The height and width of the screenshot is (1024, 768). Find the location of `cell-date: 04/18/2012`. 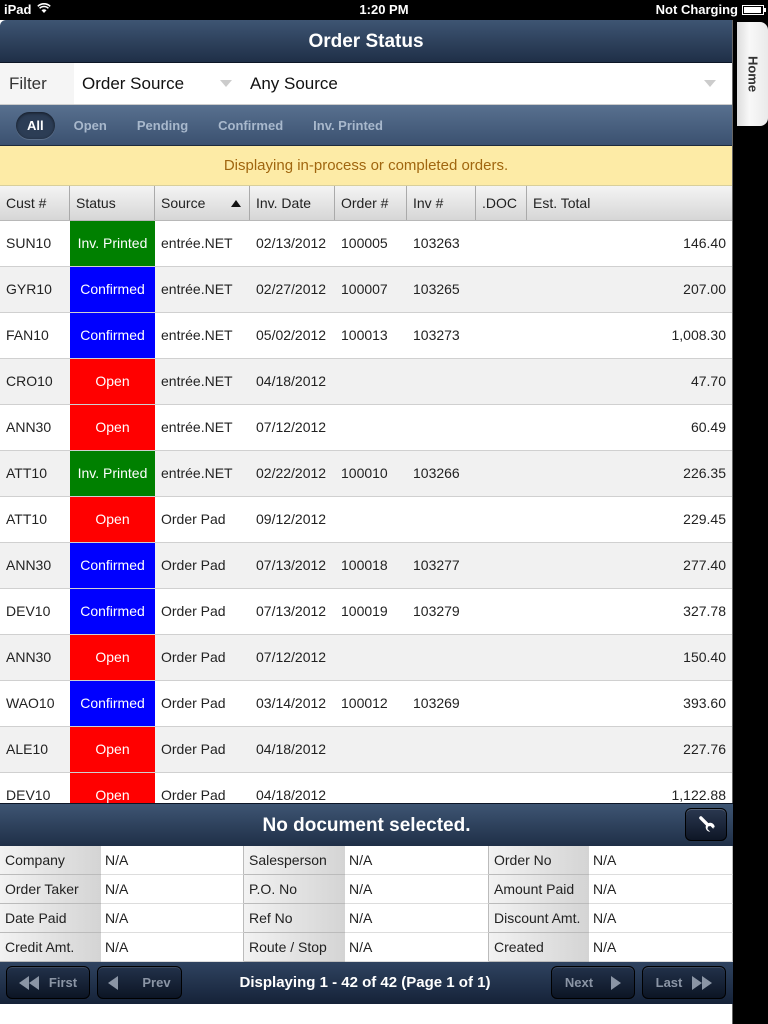

cell-date: 04/18/2012 is located at coordinates (291, 749).